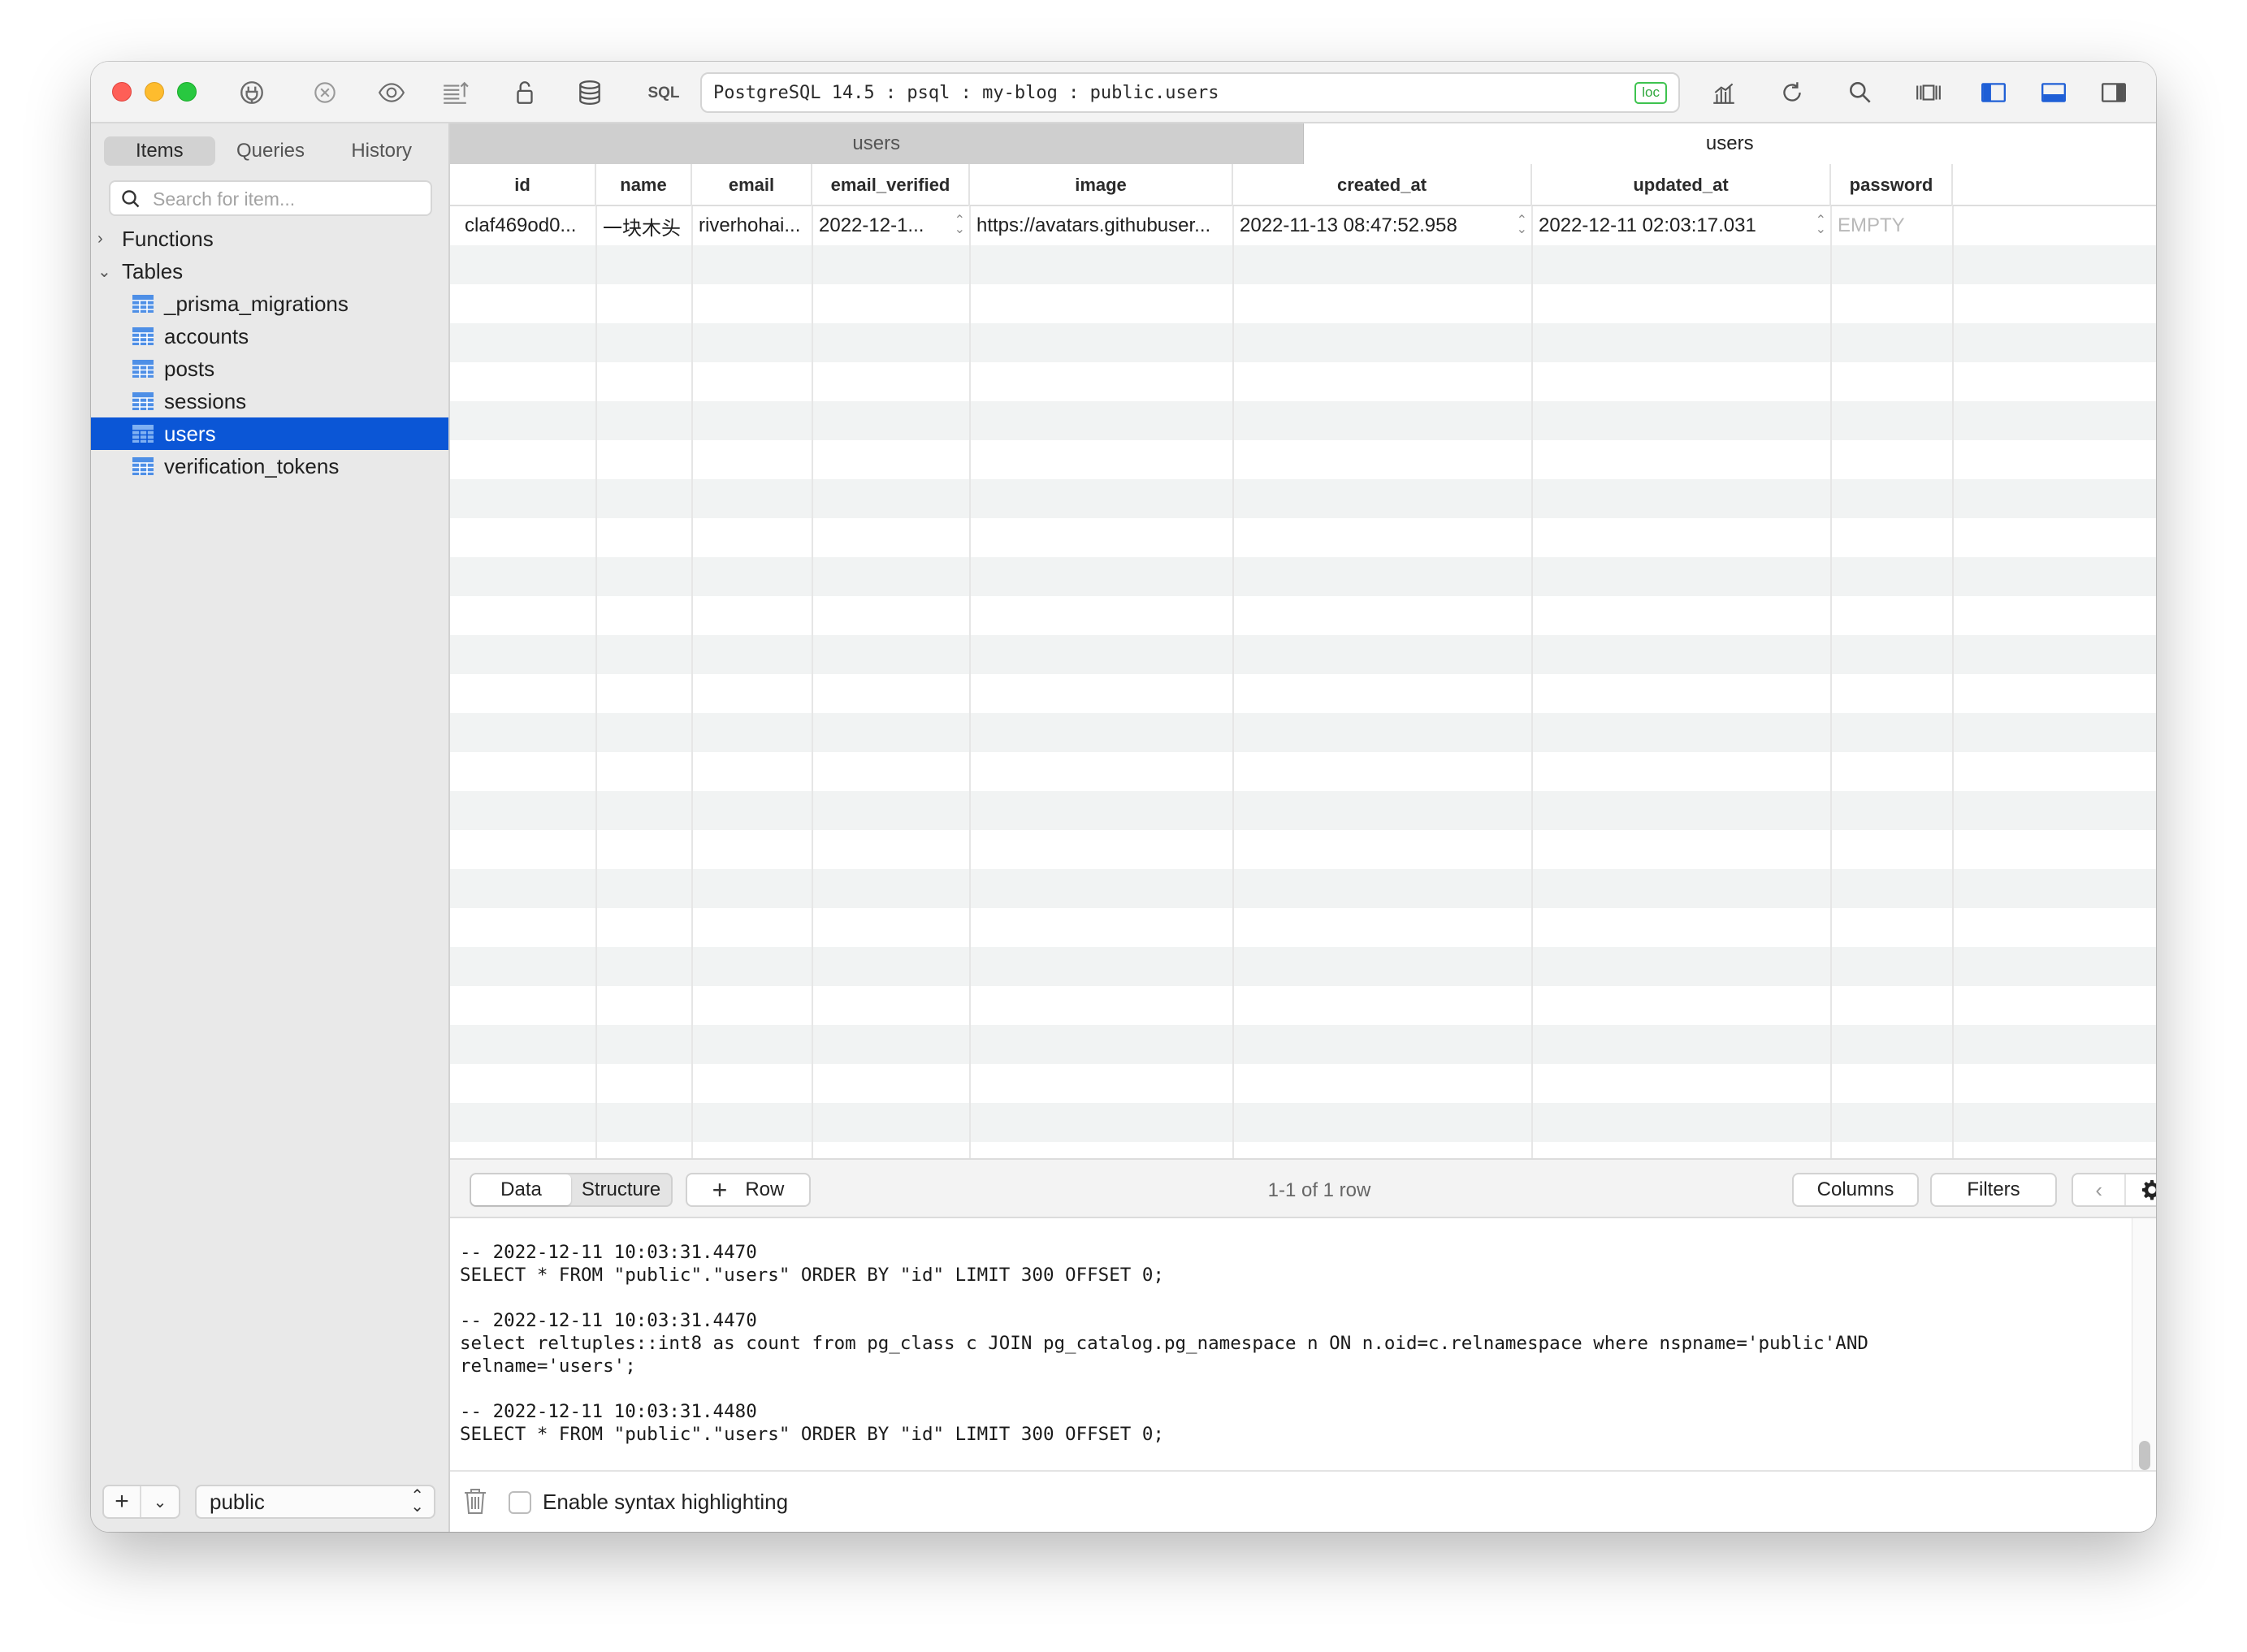 The width and height of the screenshot is (2247, 1652). What do you see at coordinates (521, 1190) in the screenshot?
I see `tab-data: Data` at bounding box center [521, 1190].